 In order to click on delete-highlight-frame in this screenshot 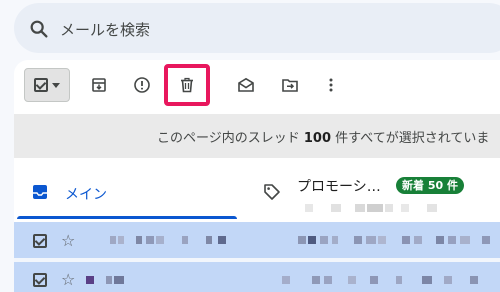, I will do `click(187, 85)`.